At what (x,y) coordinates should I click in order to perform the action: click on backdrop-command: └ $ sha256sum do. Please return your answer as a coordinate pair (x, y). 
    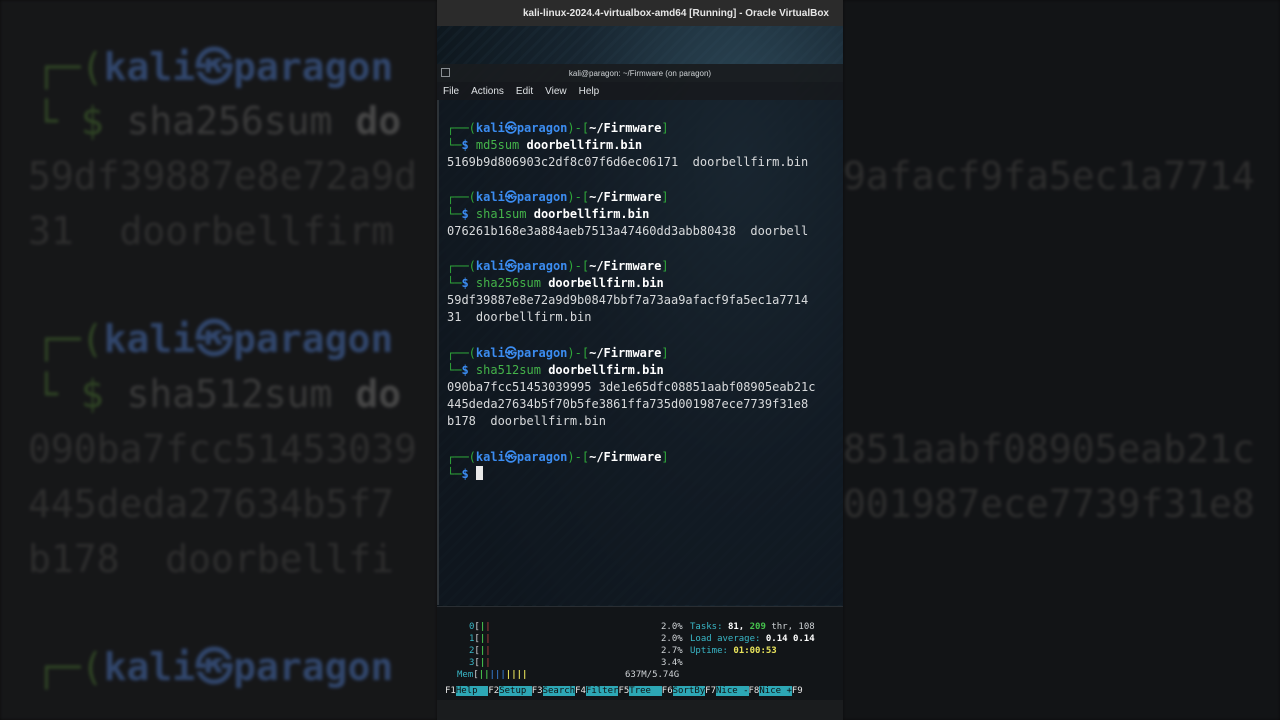
    Looking at the image, I should click on (218, 121).